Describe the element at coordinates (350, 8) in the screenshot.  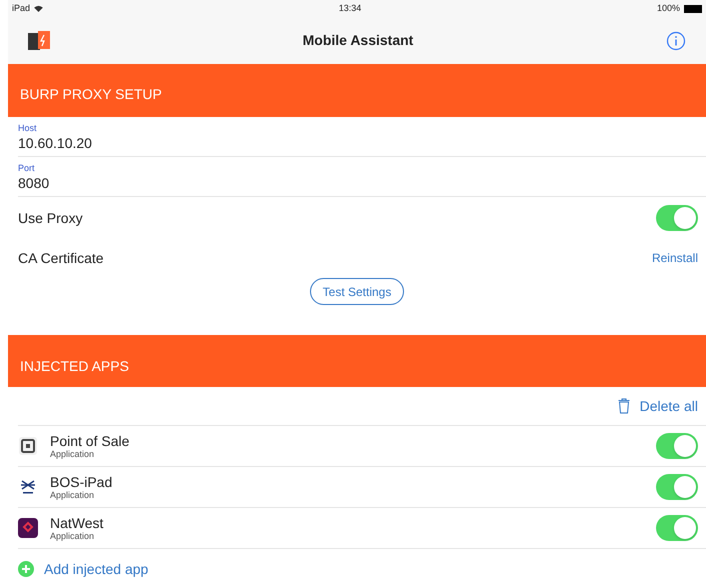
I see `clock: 13:34` at that location.